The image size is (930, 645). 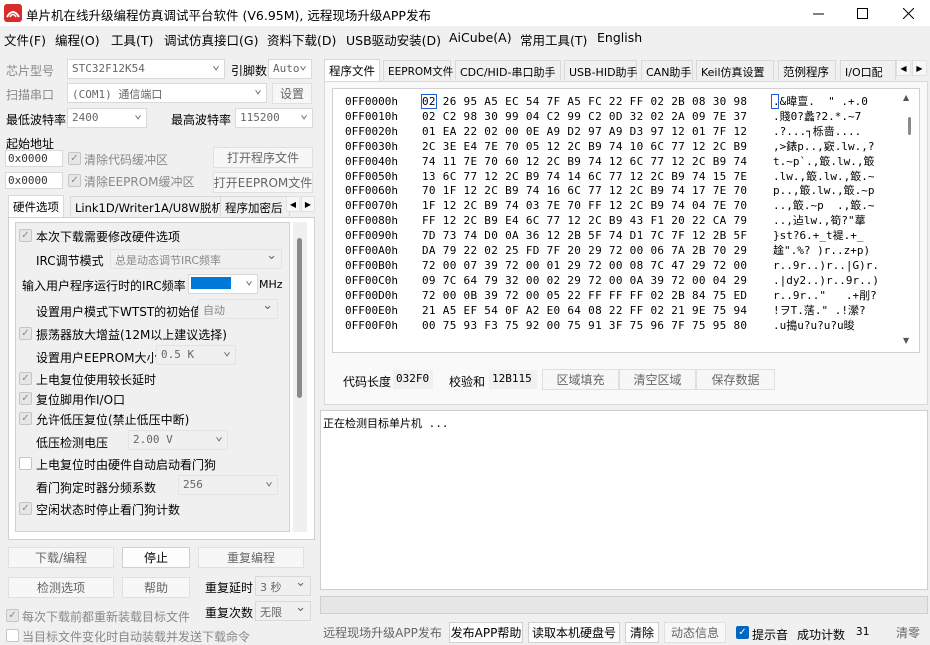 I want to click on wtst-select: 自动, so click(x=238, y=309).